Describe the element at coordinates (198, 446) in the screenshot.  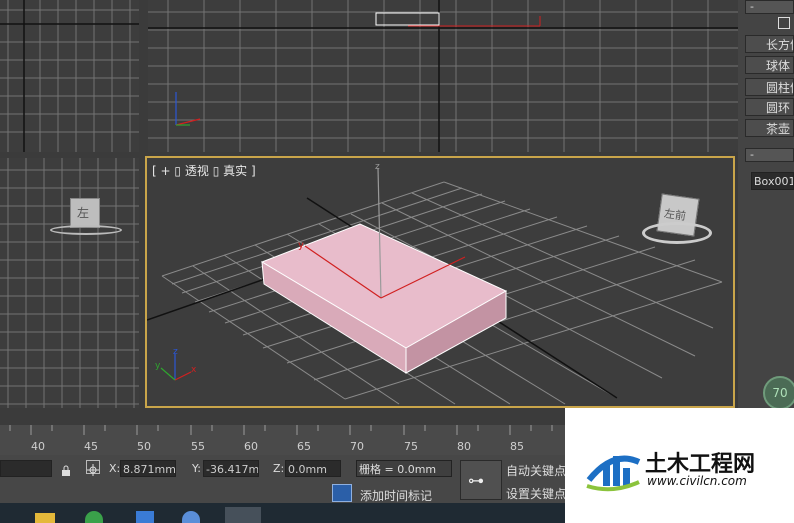
I see `timeline-tick-label: 55` at that location.